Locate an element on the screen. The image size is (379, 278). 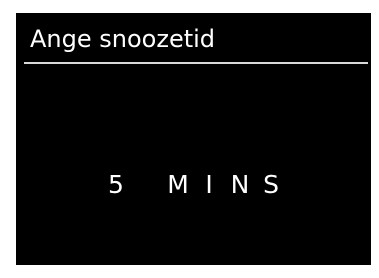
snooze-unit-s: S is located at coordinates (271, 184).